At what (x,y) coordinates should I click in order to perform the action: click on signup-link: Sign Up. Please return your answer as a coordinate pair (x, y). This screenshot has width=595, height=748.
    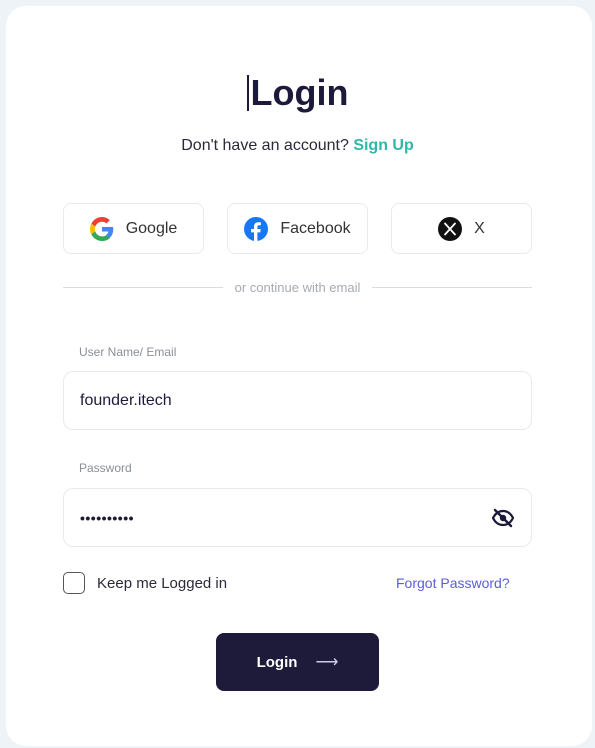
    Looking at the image, I should click on (383, 145).